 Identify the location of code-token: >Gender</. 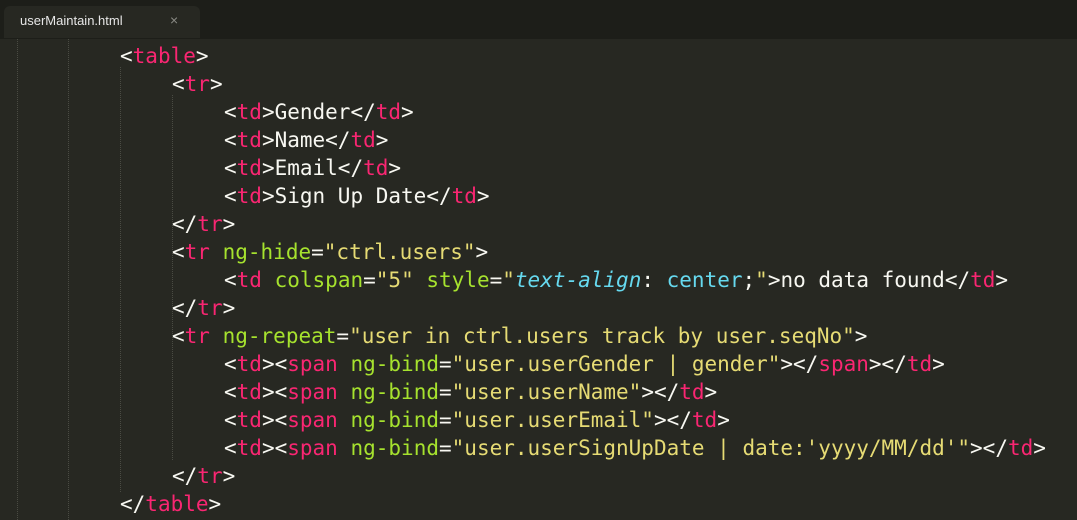
(318, 112).